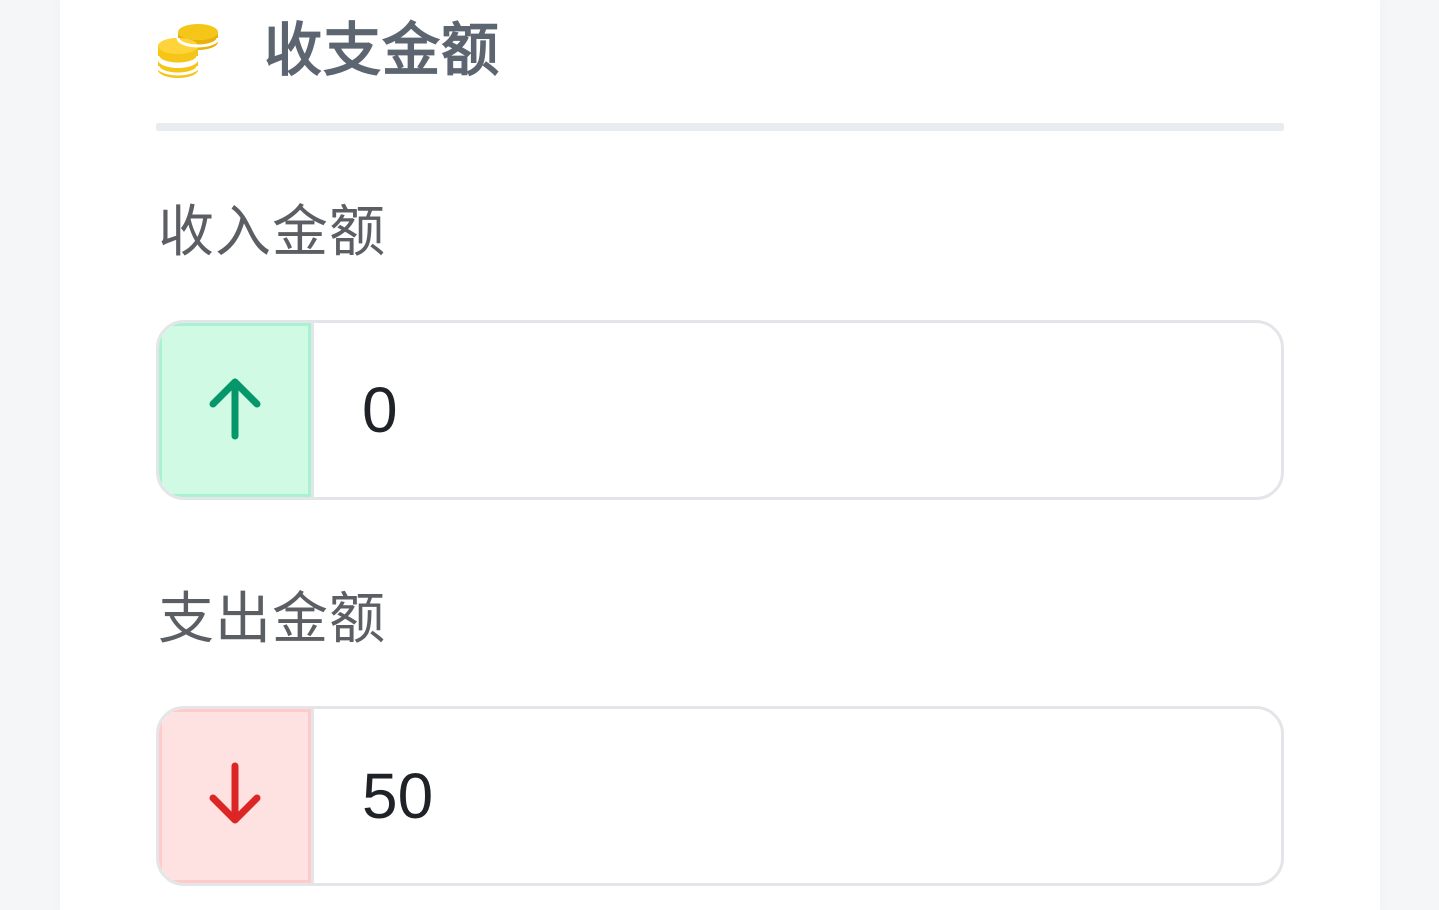  I want to click on section-header: 收支金额, so click(328, 50).